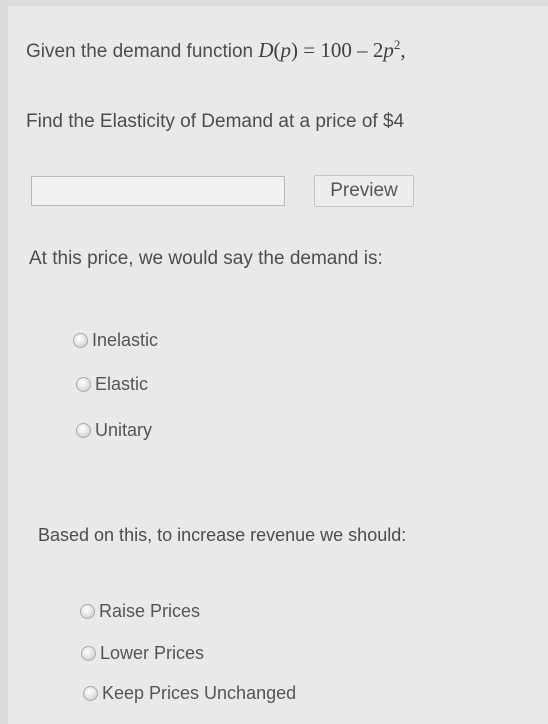  Describe the element at coordinates (158, 191) in the screenshot. I see `answer-input` at that location.